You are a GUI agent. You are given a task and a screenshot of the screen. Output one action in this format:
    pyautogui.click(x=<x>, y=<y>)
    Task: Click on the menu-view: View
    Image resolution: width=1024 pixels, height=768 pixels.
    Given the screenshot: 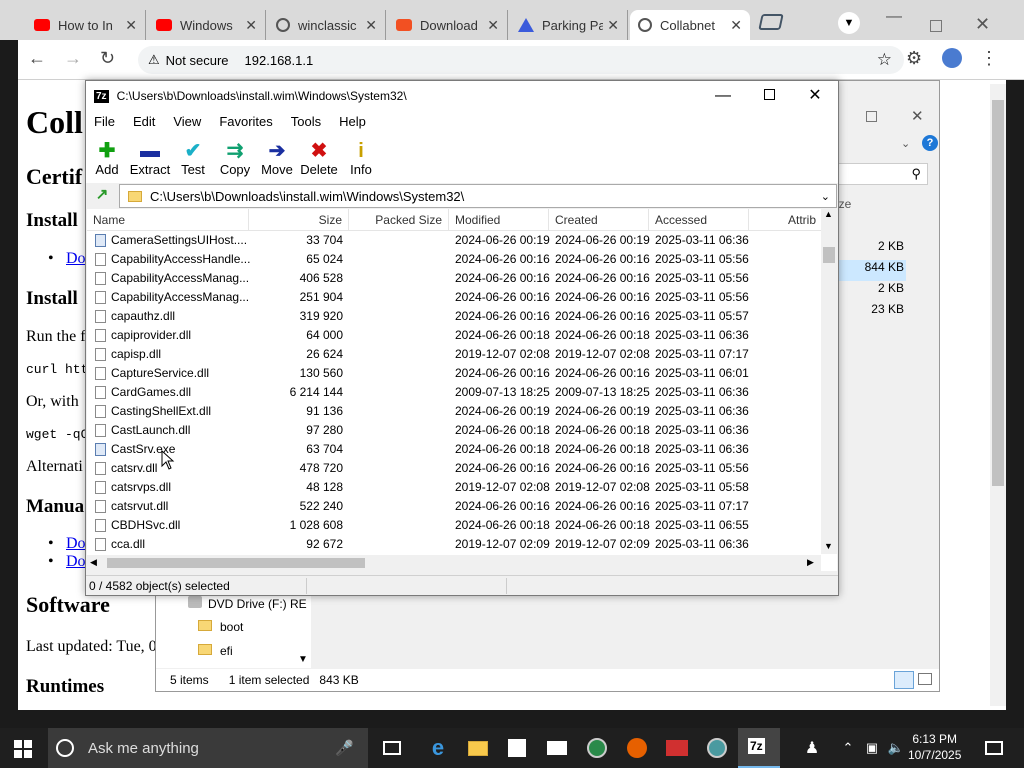 What is the action you would take?
    pyautogui.click(x=187, y=121)
    